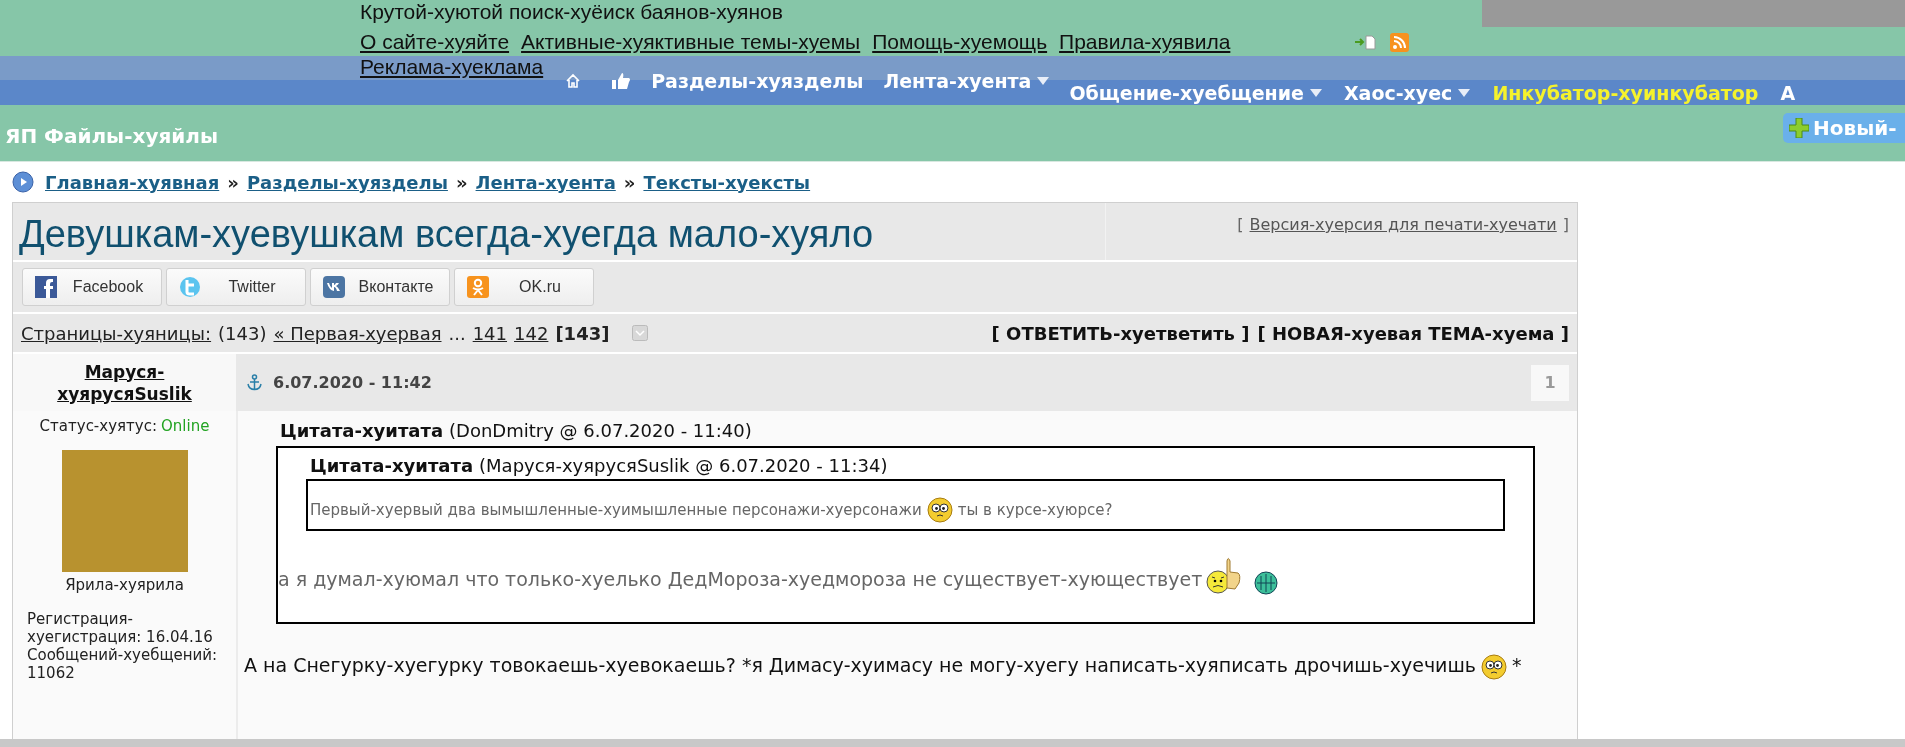 This screenshot has height=747, width=1905. What do you see at coordinates (116, 333) in the screenshot?
I see `pages-label-link: Страницы-хуяницы:` at bounding box center [116, 333].